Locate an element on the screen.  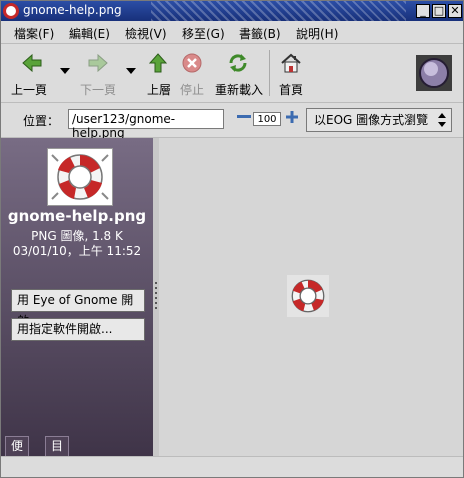
open-with-eog-button: 用 Eye of Gnome 開啟 is located at coordinates (78, 308).